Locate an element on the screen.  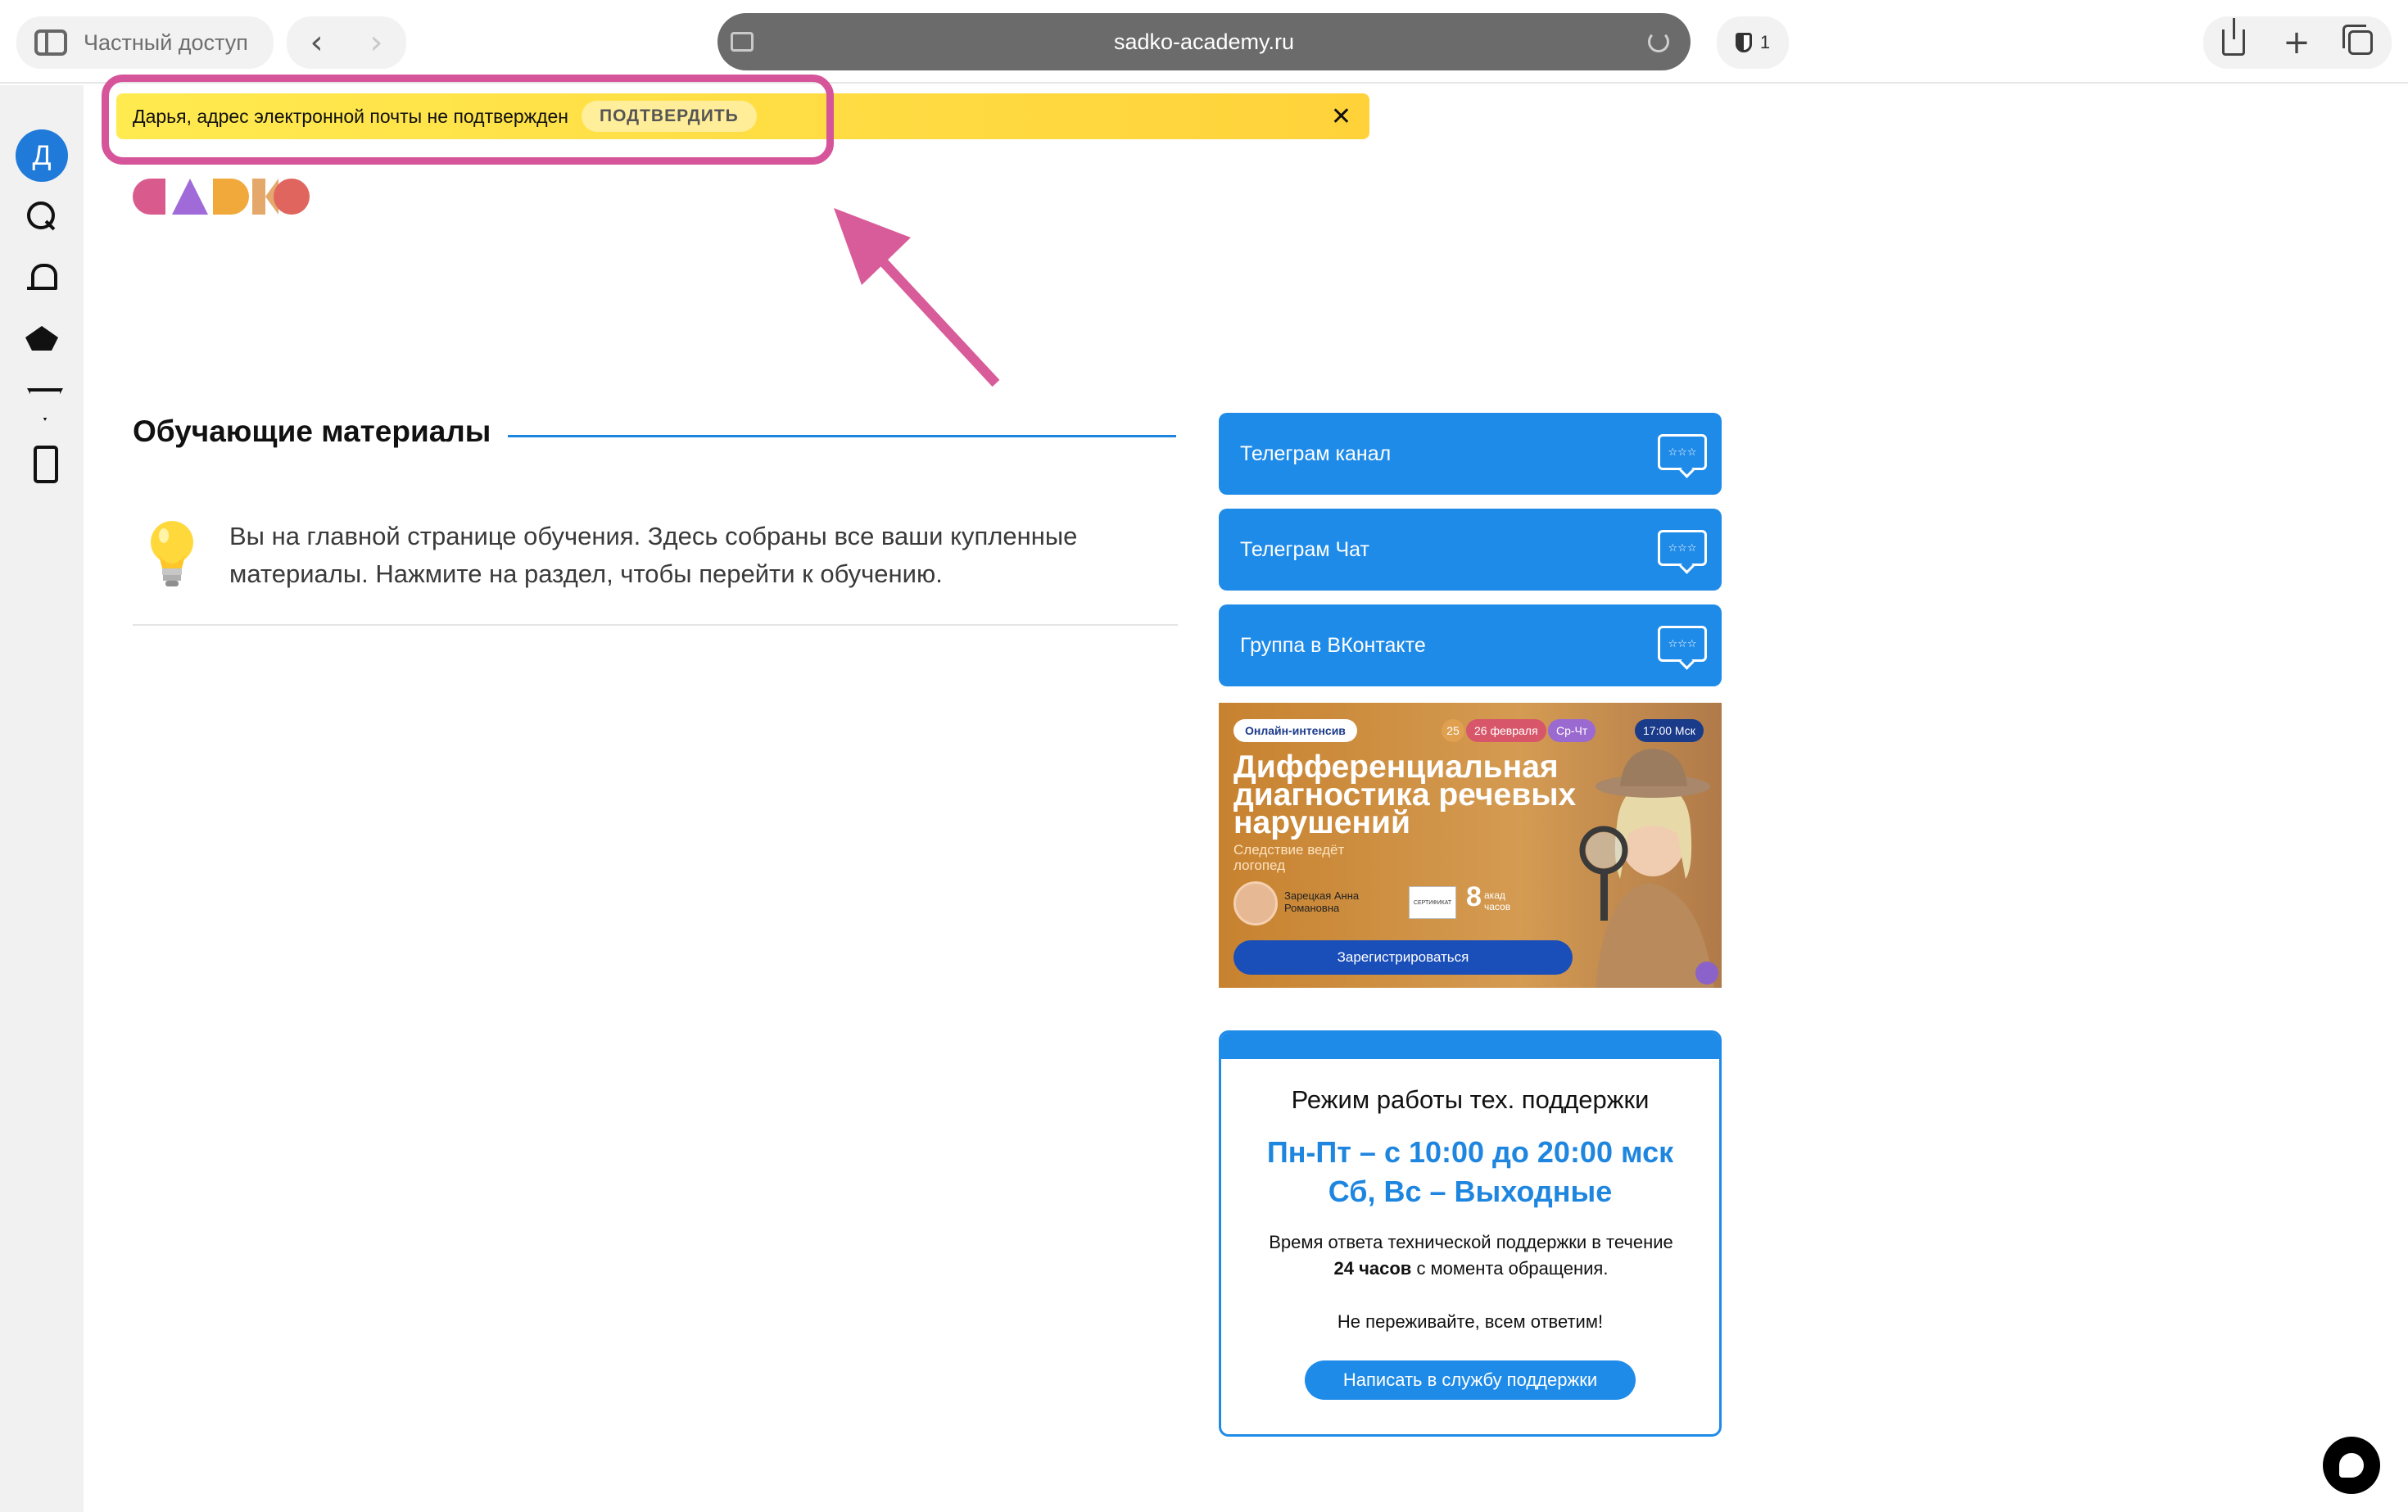
section-title: Обучающие материалы is located at coordinates (312, 431).